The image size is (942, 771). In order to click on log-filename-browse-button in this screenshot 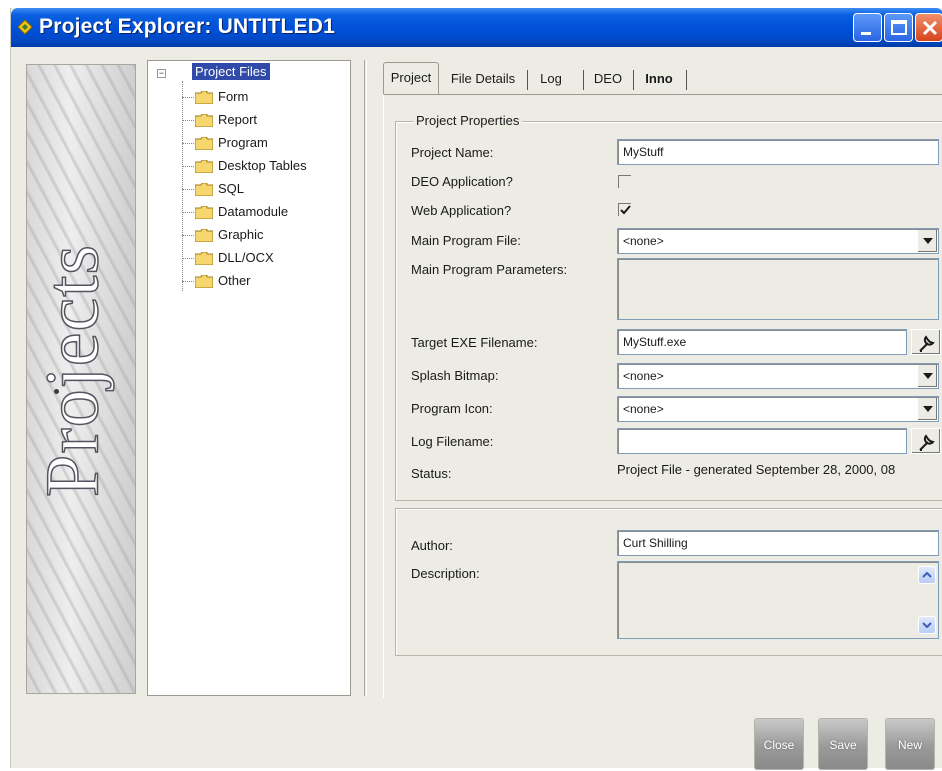, I will do `click(926, 441)`.